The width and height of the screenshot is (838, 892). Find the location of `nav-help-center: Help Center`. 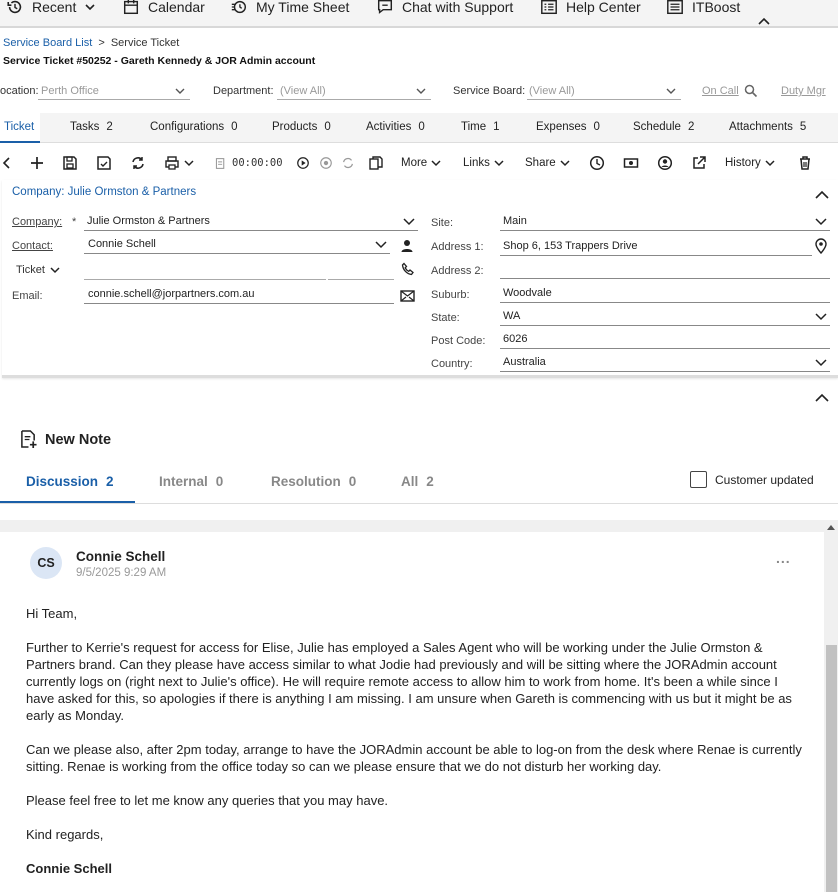

nav-help-center: Help Center is located at coordinates (590, 9).